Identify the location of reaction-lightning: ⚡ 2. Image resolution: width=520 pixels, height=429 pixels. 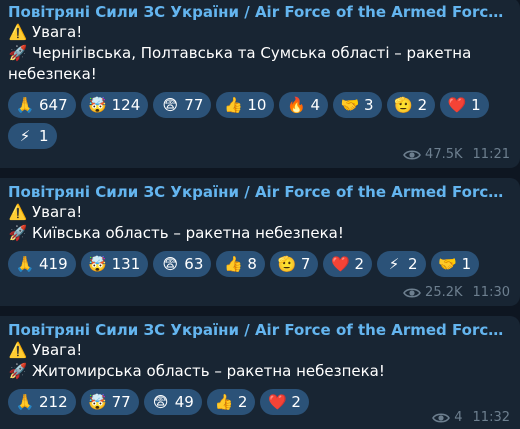
(401, 264).